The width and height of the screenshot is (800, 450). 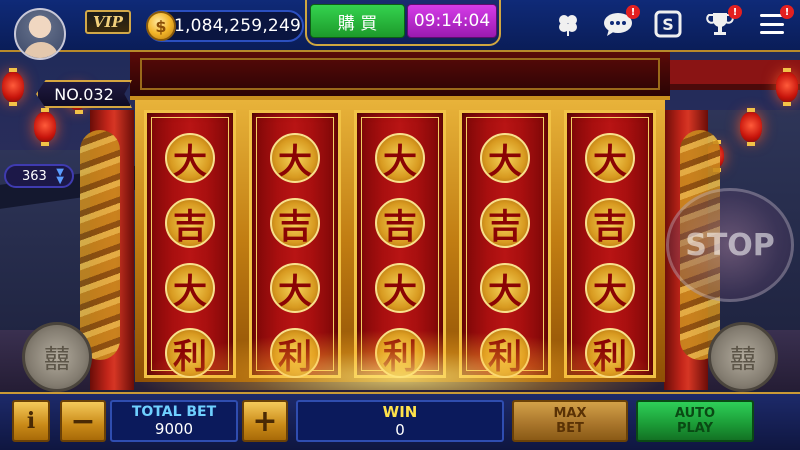 What do you see at coordinates (695, 413) in the screenshot?
I see `auto-play-label-line1: AUTO` at bounding box center [695, 413].